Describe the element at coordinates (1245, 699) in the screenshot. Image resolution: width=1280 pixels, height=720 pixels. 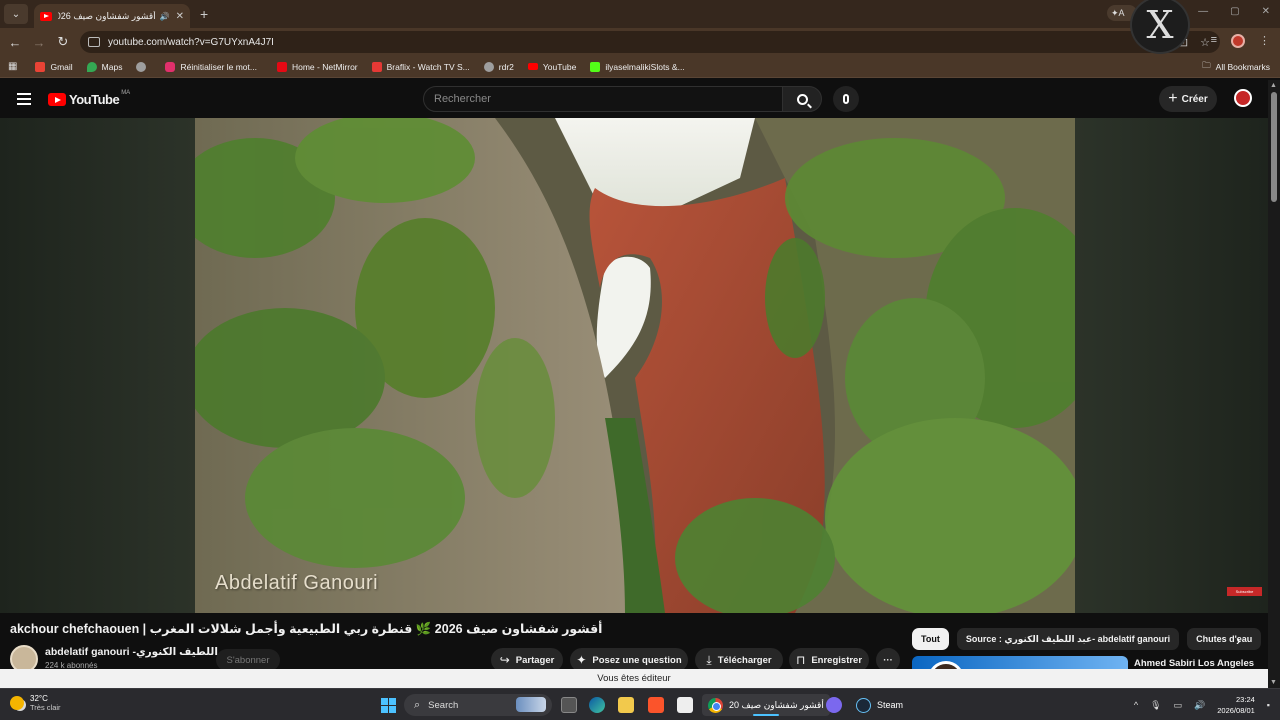
I see `time: 23:24` at that location.